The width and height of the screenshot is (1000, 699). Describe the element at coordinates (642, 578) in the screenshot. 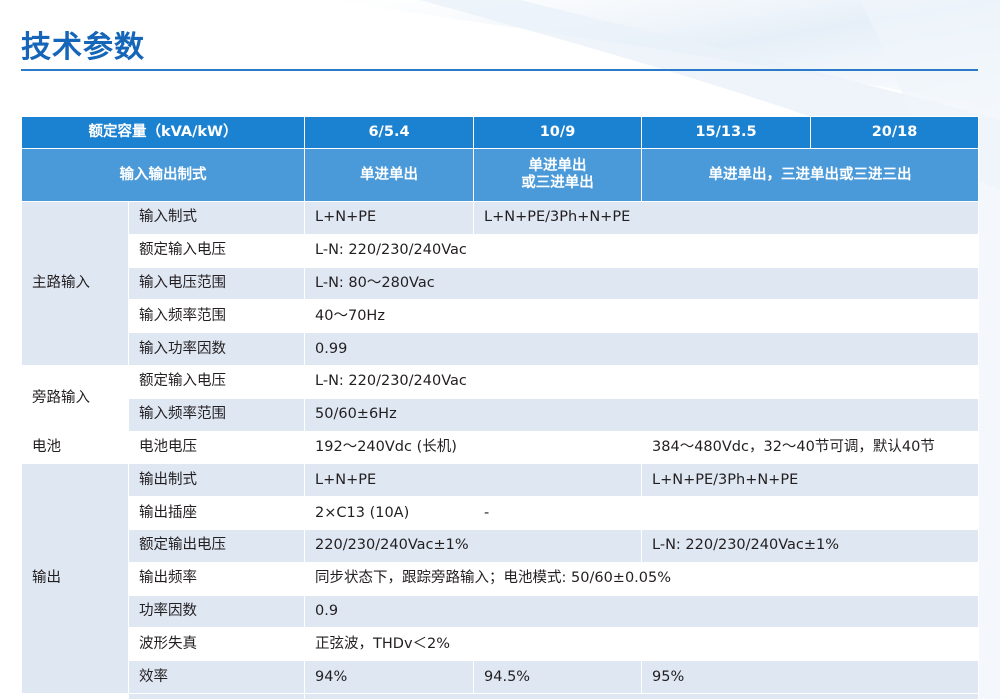

I see `param-value: 同步状态下，跟踪旁路输入；电池模式: 50/60±0.05%` at that location.